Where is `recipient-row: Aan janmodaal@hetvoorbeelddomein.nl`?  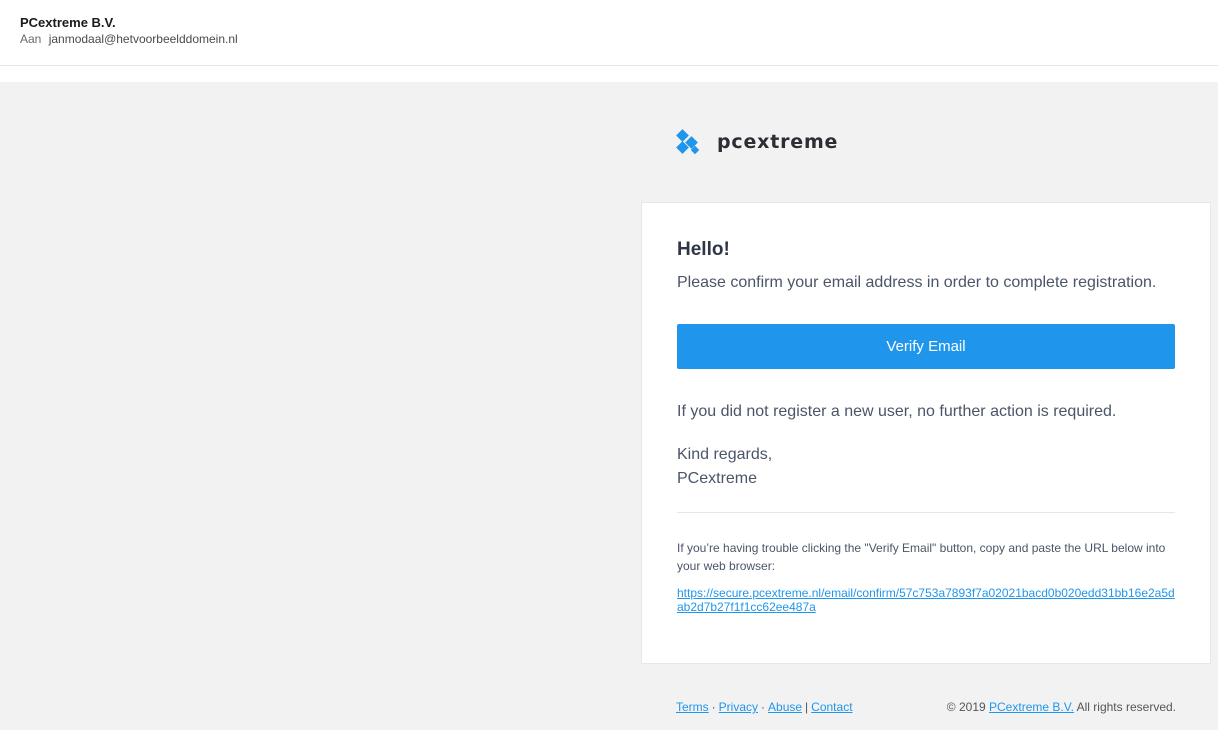
recipient-row: Aan janmodaal@hetvoorbeelddomein.nl is located at coordinates (129, 39).